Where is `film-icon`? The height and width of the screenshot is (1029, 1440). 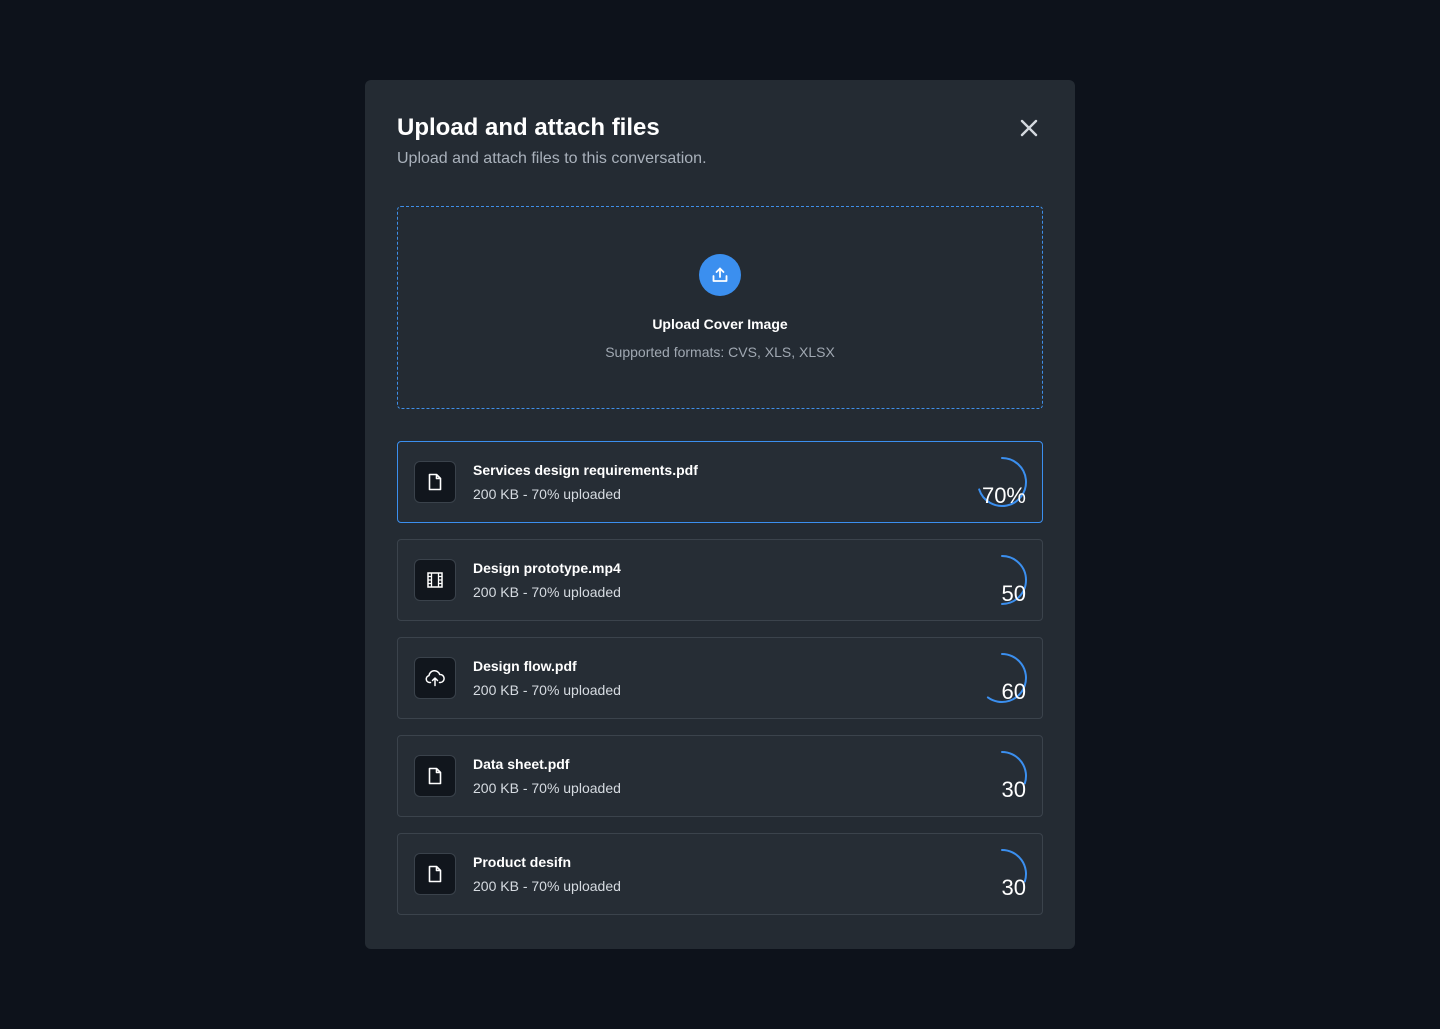
film-icon is located at coordinates (435, 580).